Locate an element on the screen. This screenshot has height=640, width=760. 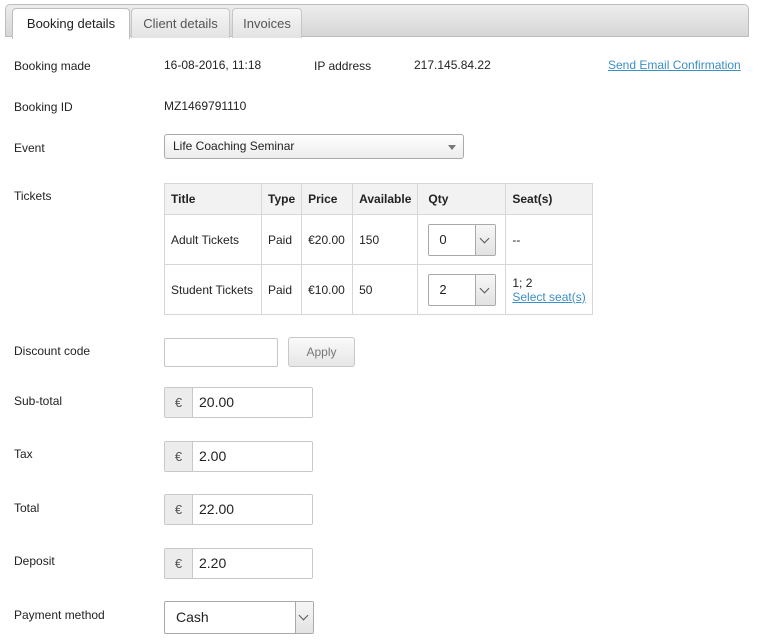
col-price: Price is located at coordinates (327, 199).